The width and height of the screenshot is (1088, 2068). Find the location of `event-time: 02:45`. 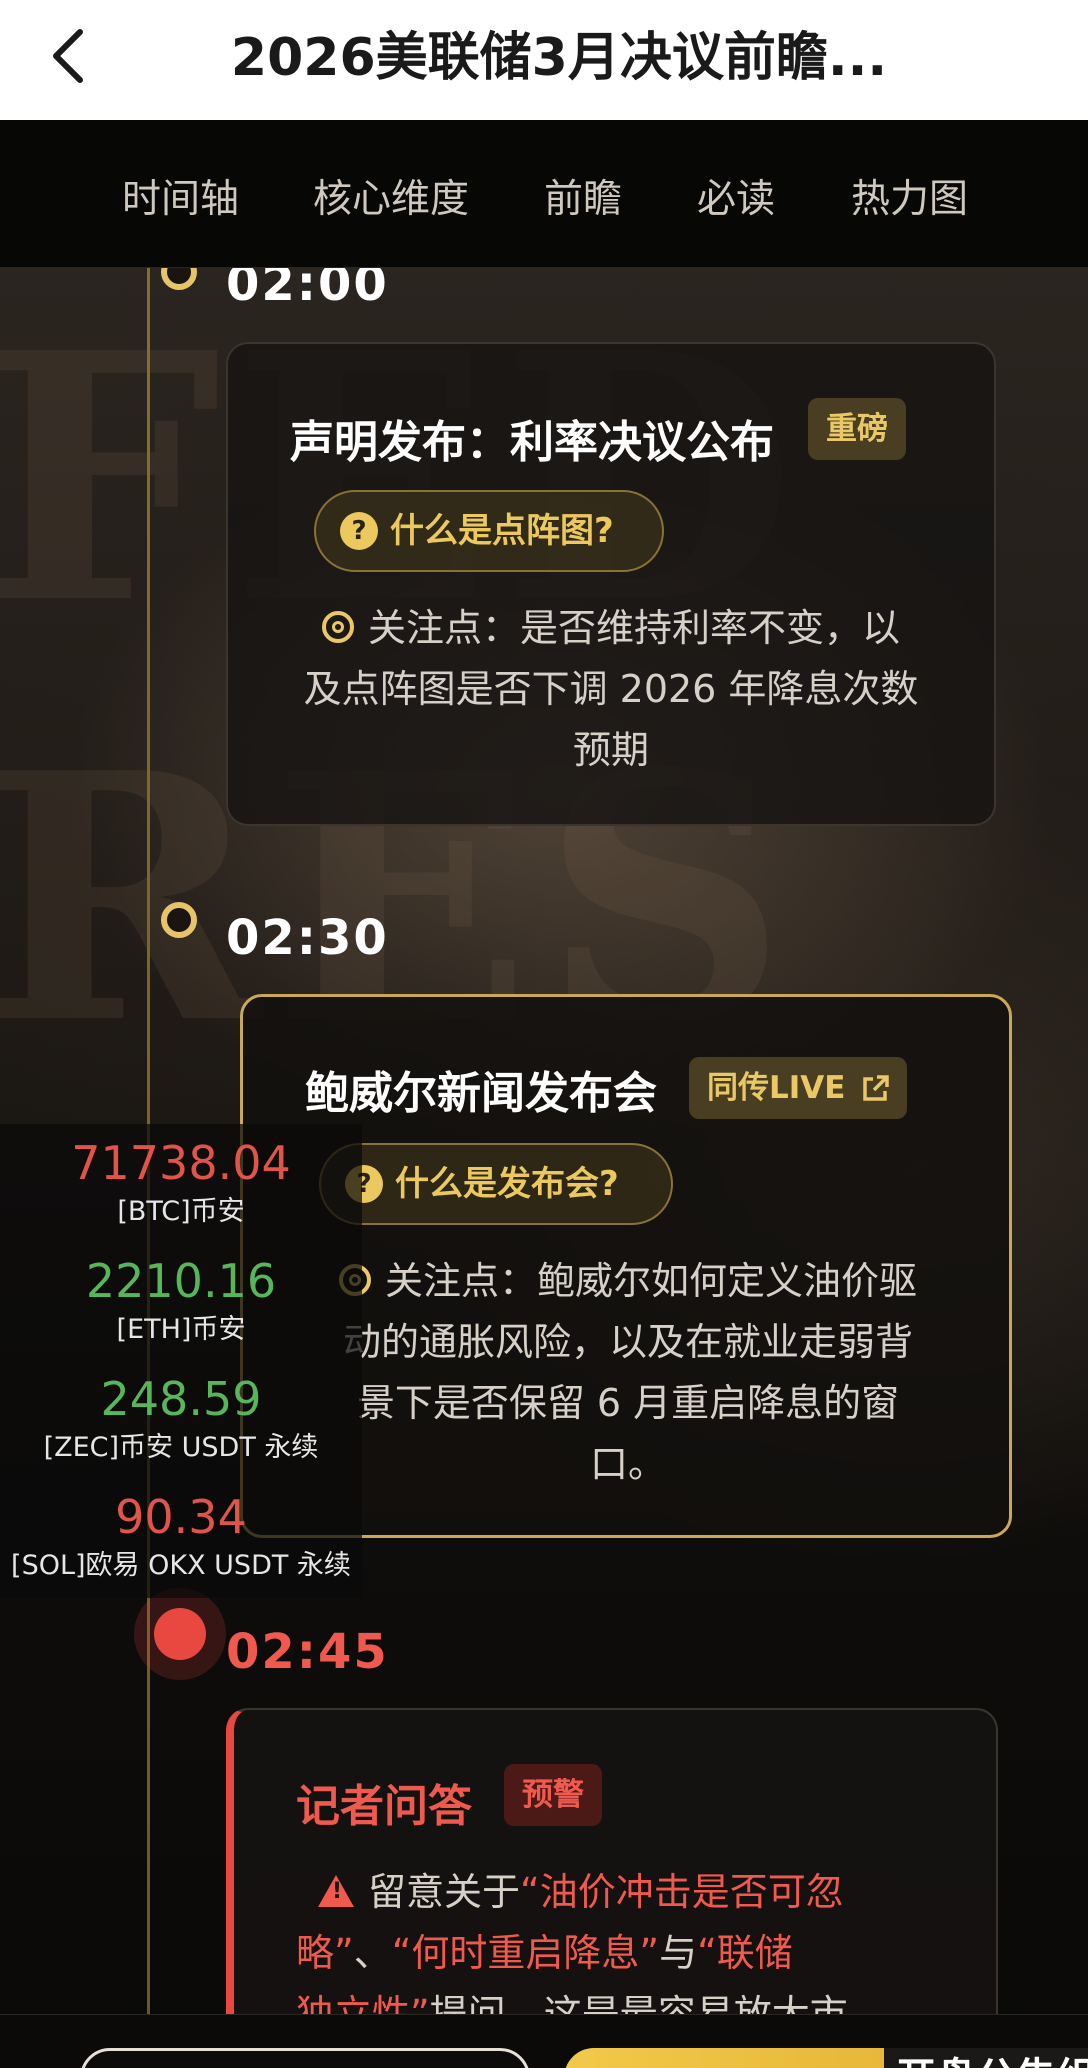

event-time: 02:45 is located at coordinates (307, 1652).